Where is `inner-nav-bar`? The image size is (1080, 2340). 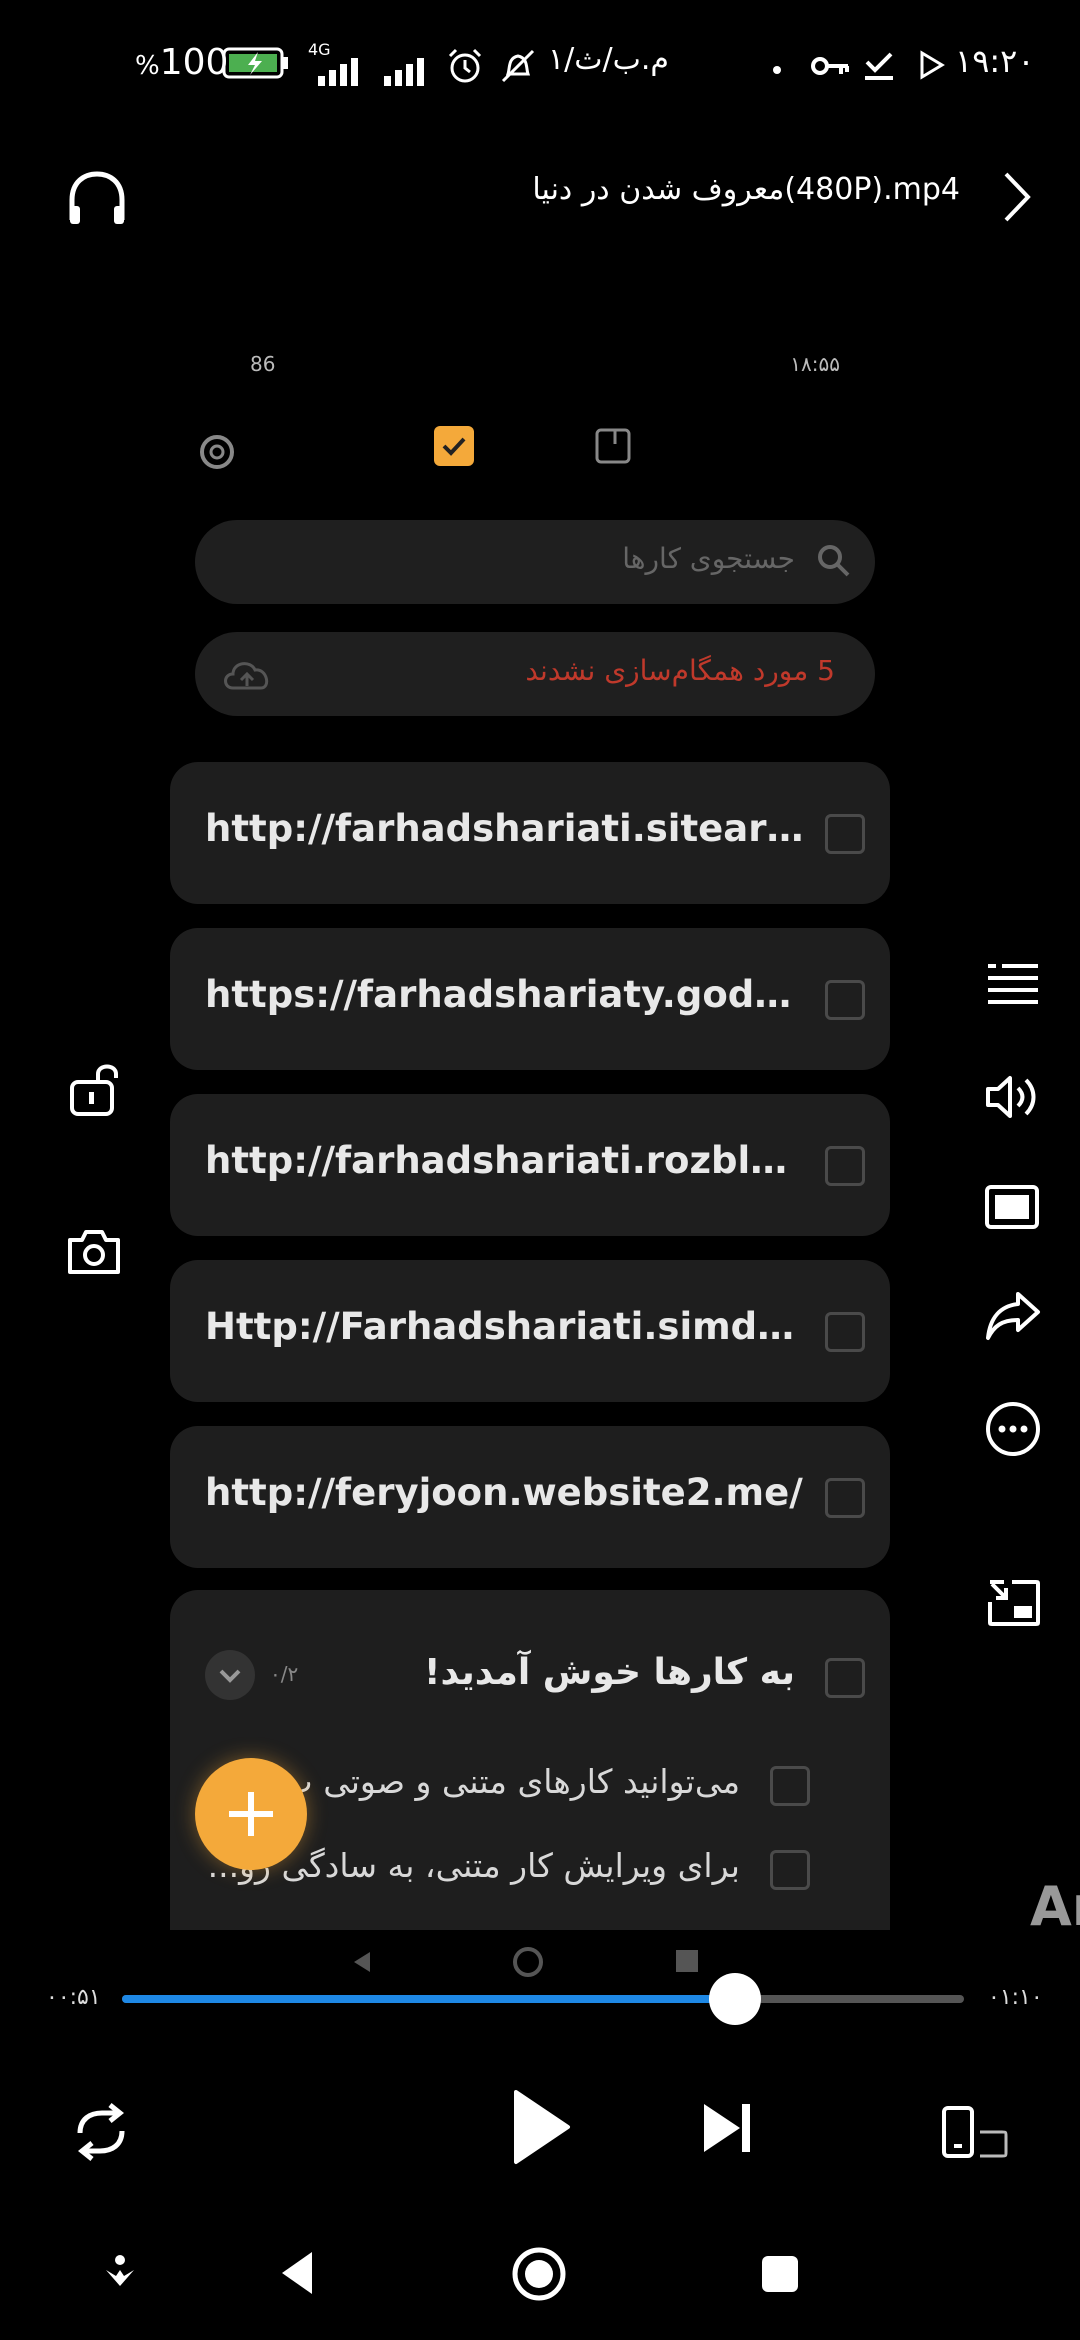
inner-nav-bar is located at coordinates (530, 1965).